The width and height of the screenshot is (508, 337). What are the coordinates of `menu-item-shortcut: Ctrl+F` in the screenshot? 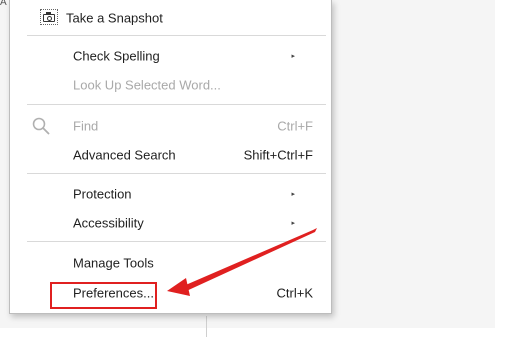 It's located at (295, 126).